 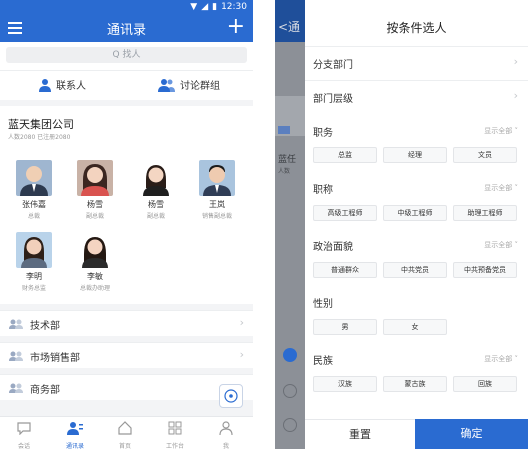 What do you see at coordinates (416, 61) in the screenshot?
I see `filter-row-branch: 分支部门 ›` at bounding box center [416, 61].